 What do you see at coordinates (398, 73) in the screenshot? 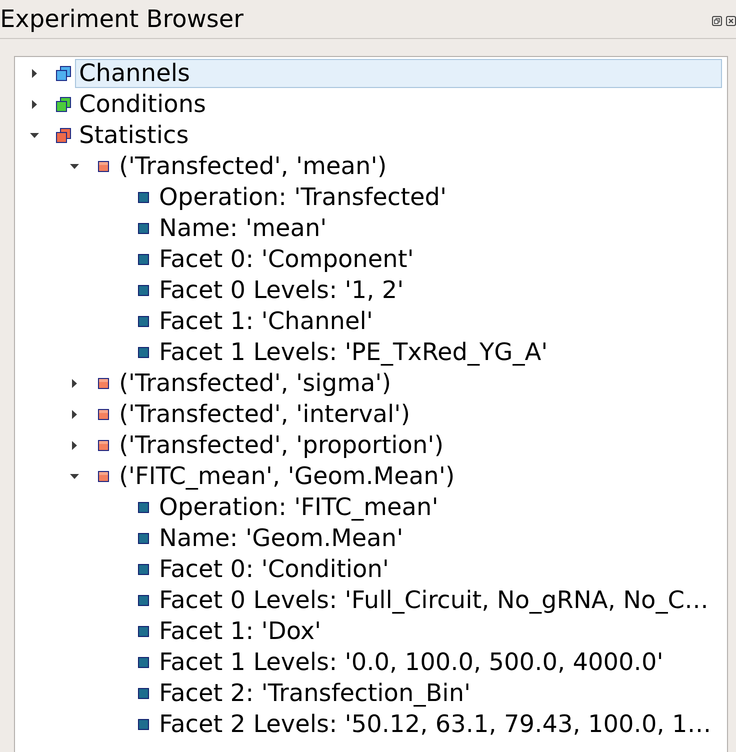
I see `tree-item: Channels` at bounding box center [398, 73].